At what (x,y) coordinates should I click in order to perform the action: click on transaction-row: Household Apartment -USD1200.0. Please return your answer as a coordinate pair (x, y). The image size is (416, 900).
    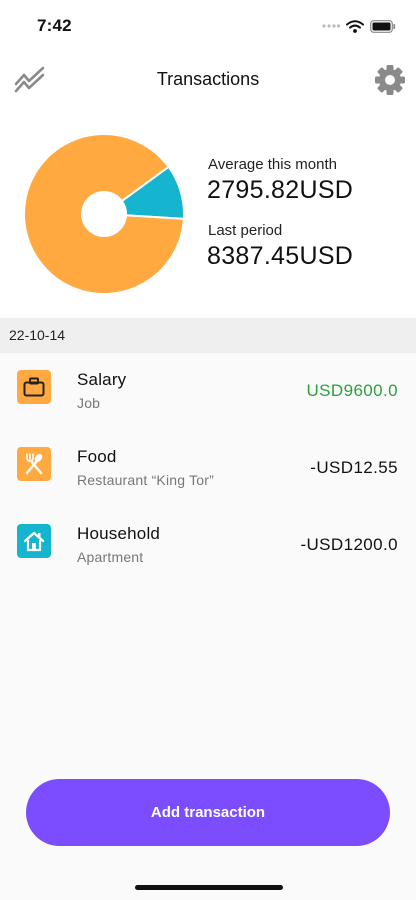
    Looking at the image, I should click on (208, 545).